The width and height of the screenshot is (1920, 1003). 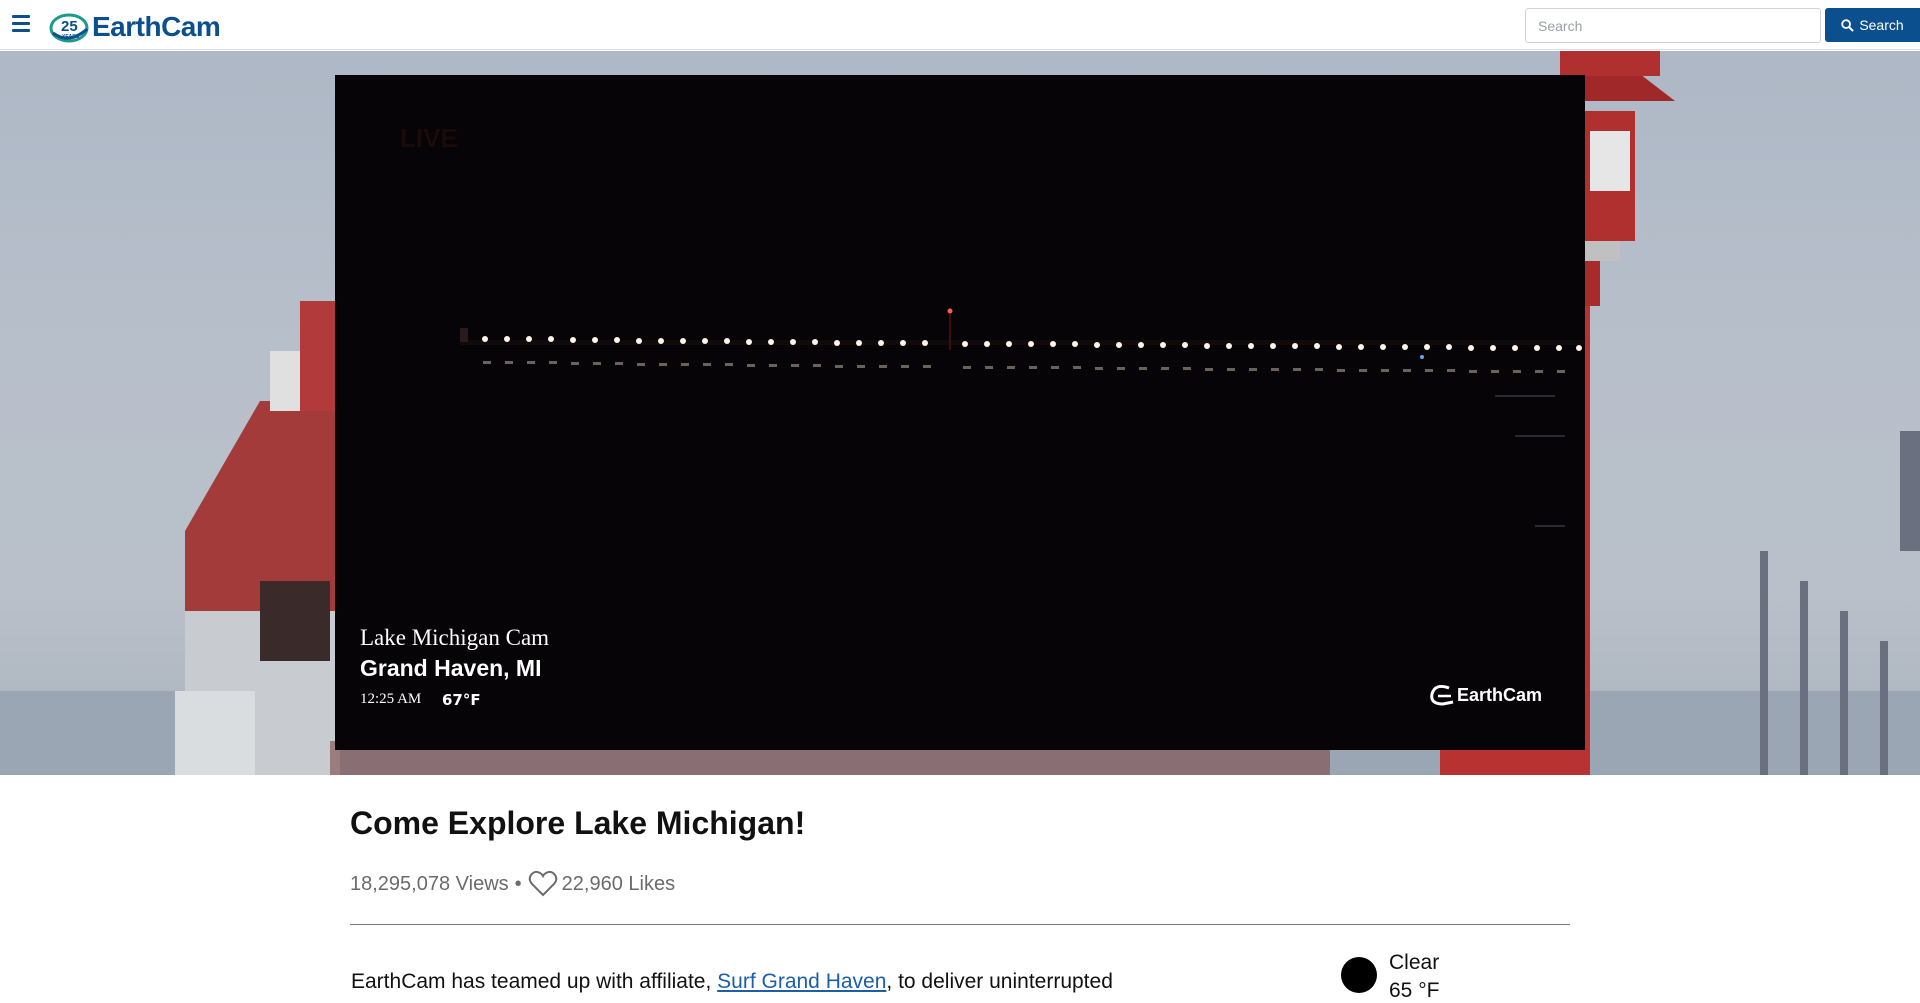 What do you see at coordinates (391, 699) in the screenshot?
I see `camera-local-time: 12:25 AM` at bounding box center [391, 699].